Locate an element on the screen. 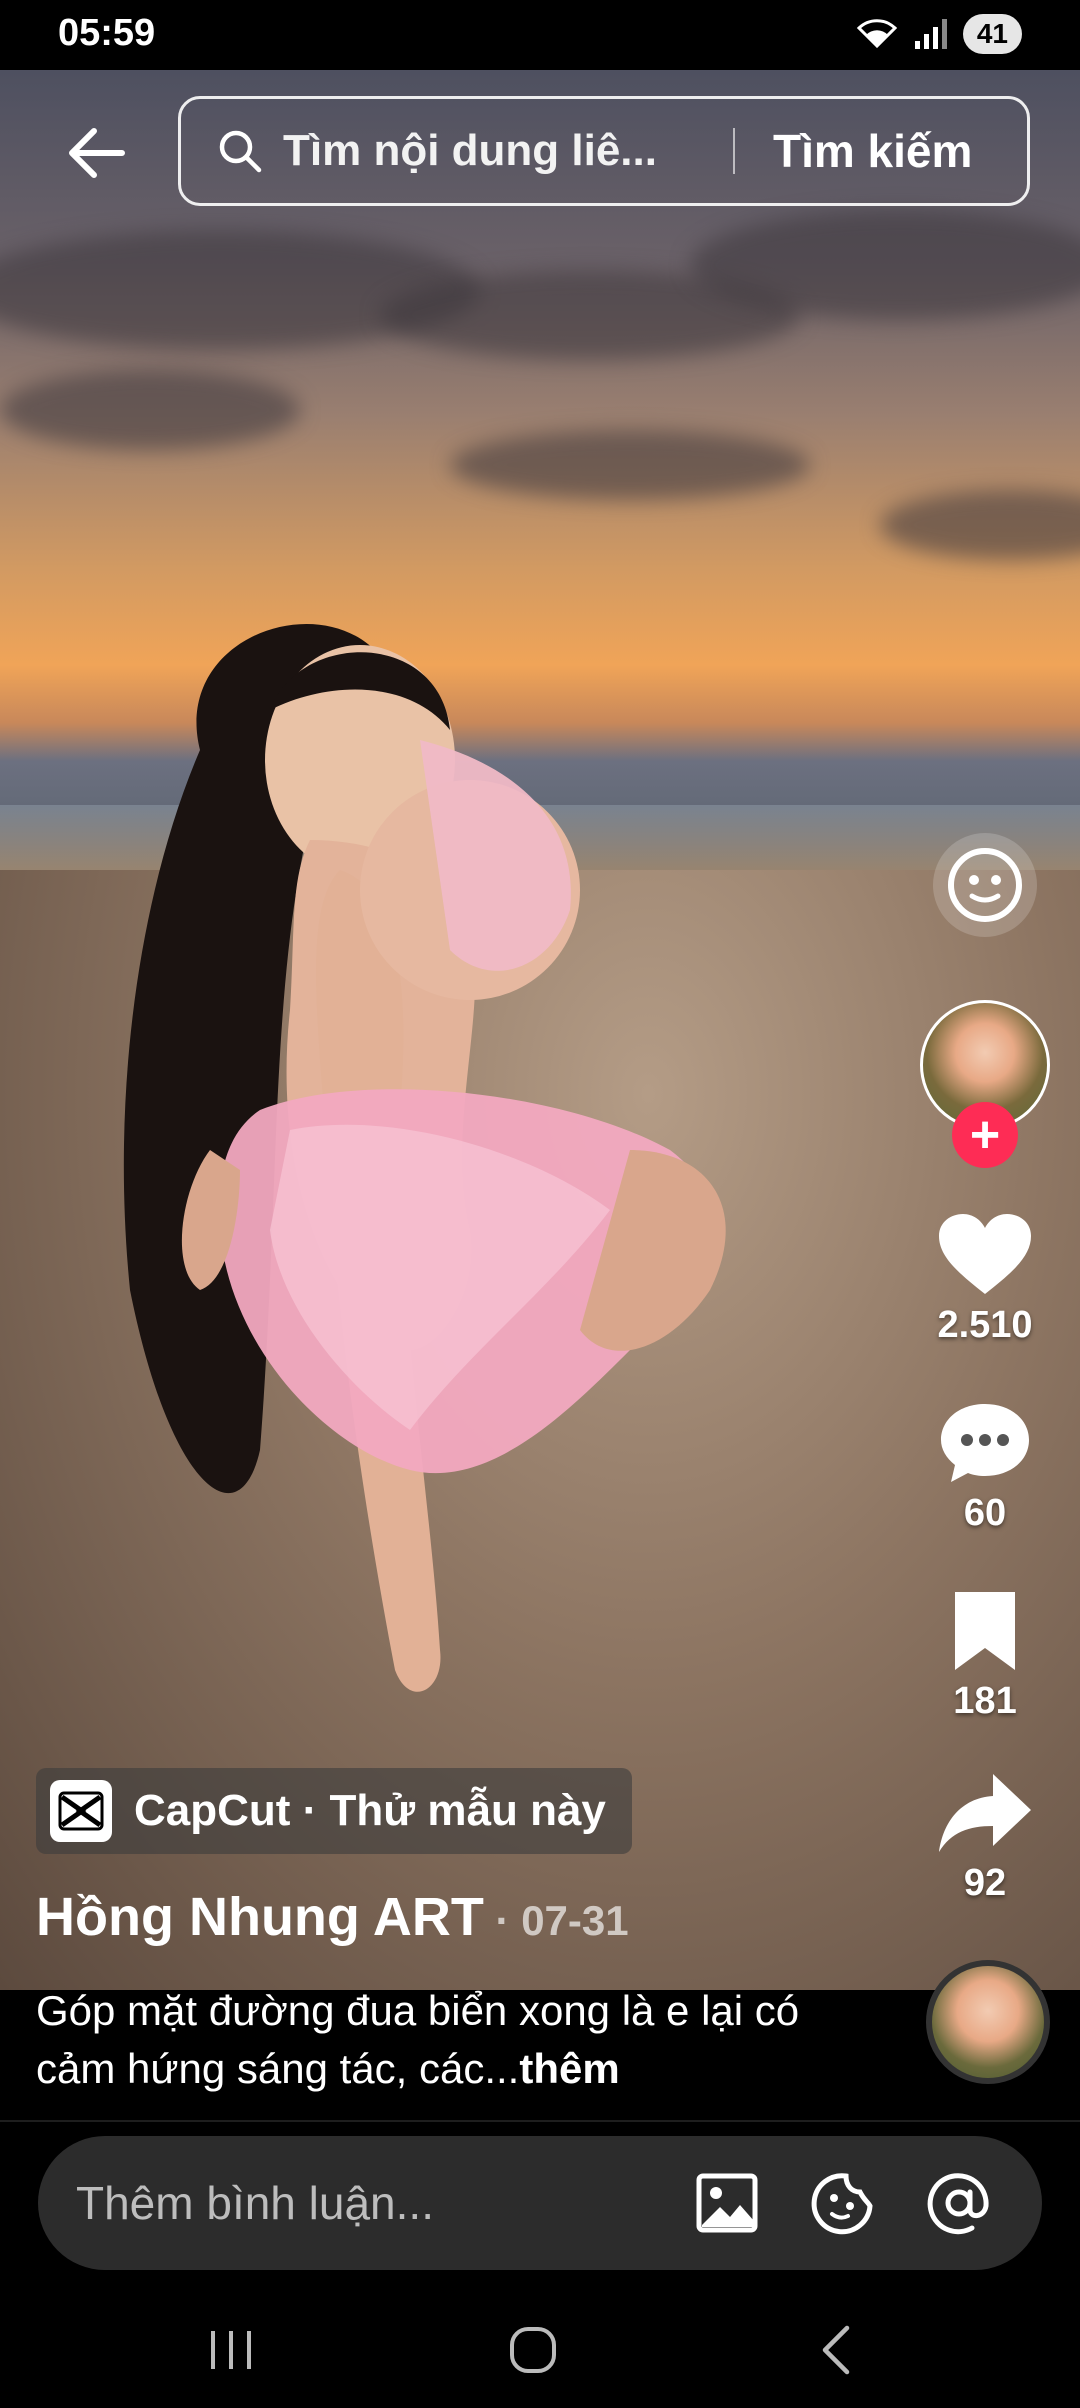 This screenshot has height=2408, width=1080. at-sign-icon is located at coordinates (958, 2204).